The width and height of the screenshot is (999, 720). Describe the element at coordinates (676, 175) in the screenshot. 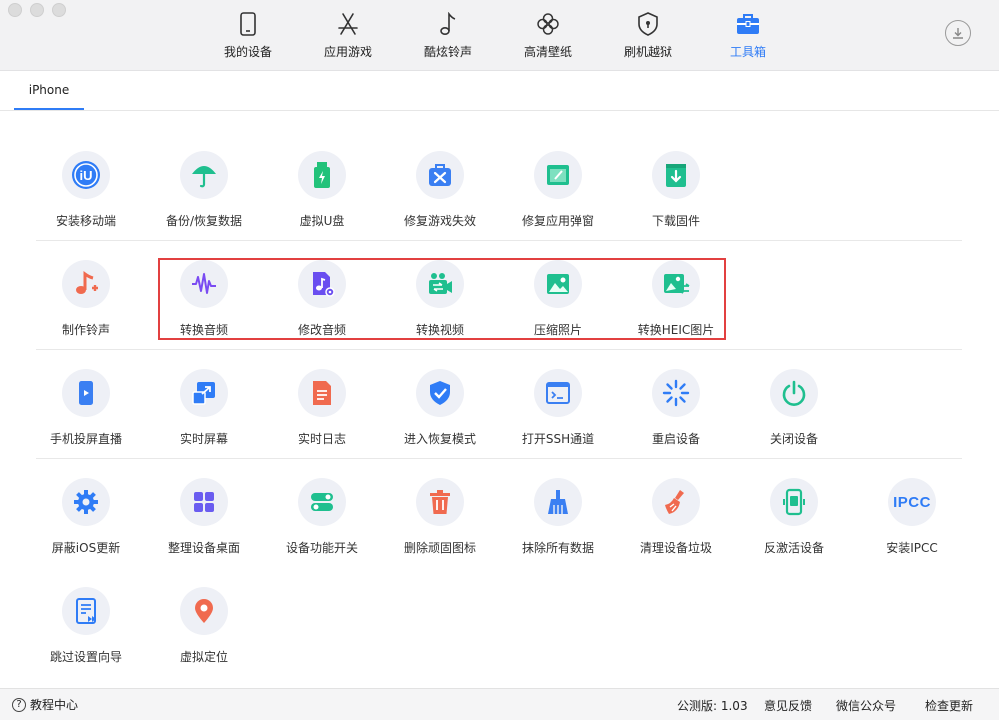

I see `download-box-icon` at that location.